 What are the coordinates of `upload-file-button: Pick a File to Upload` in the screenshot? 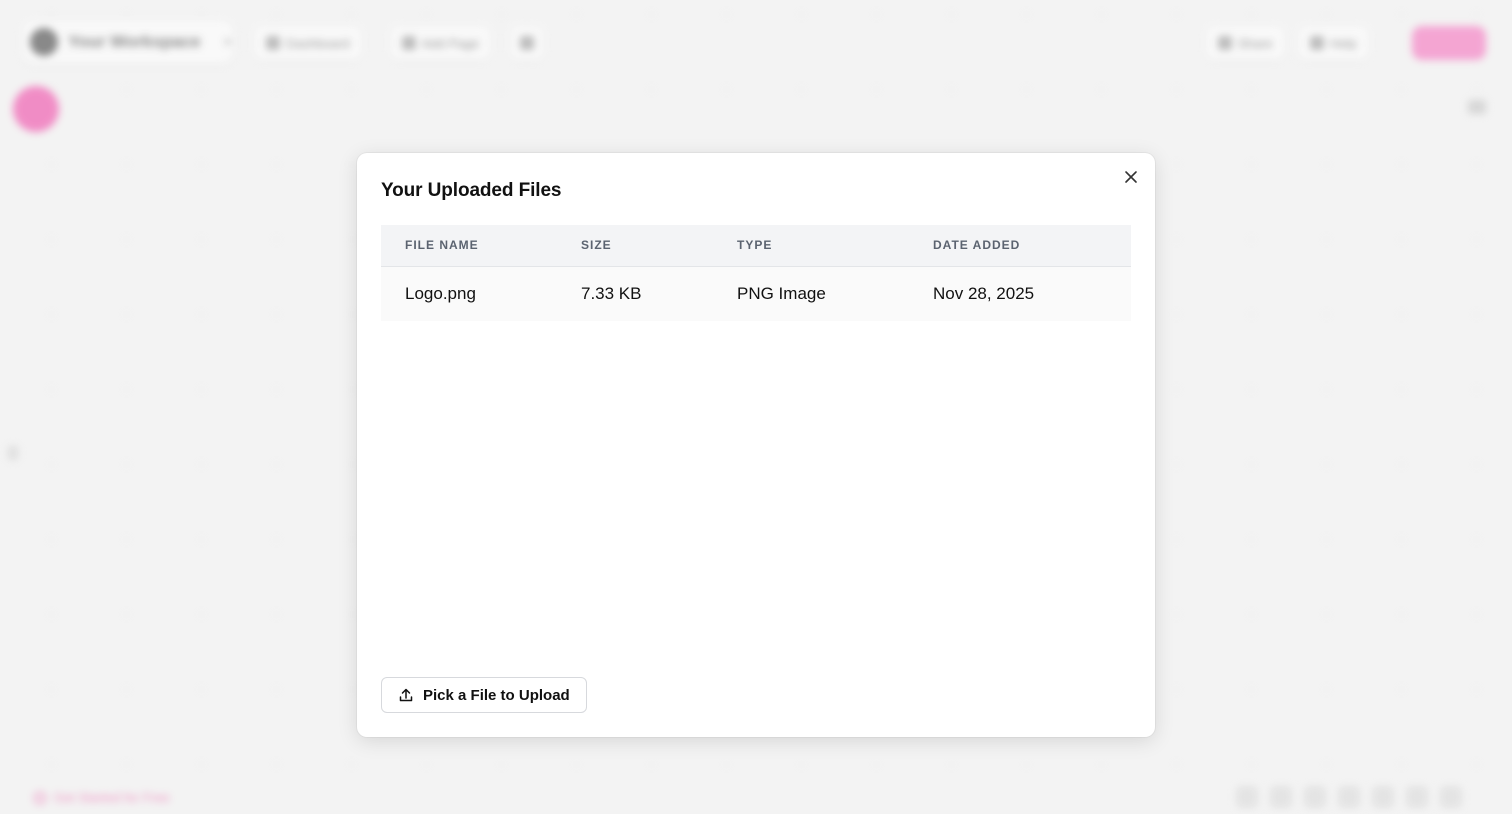 It's located at (484, 695).